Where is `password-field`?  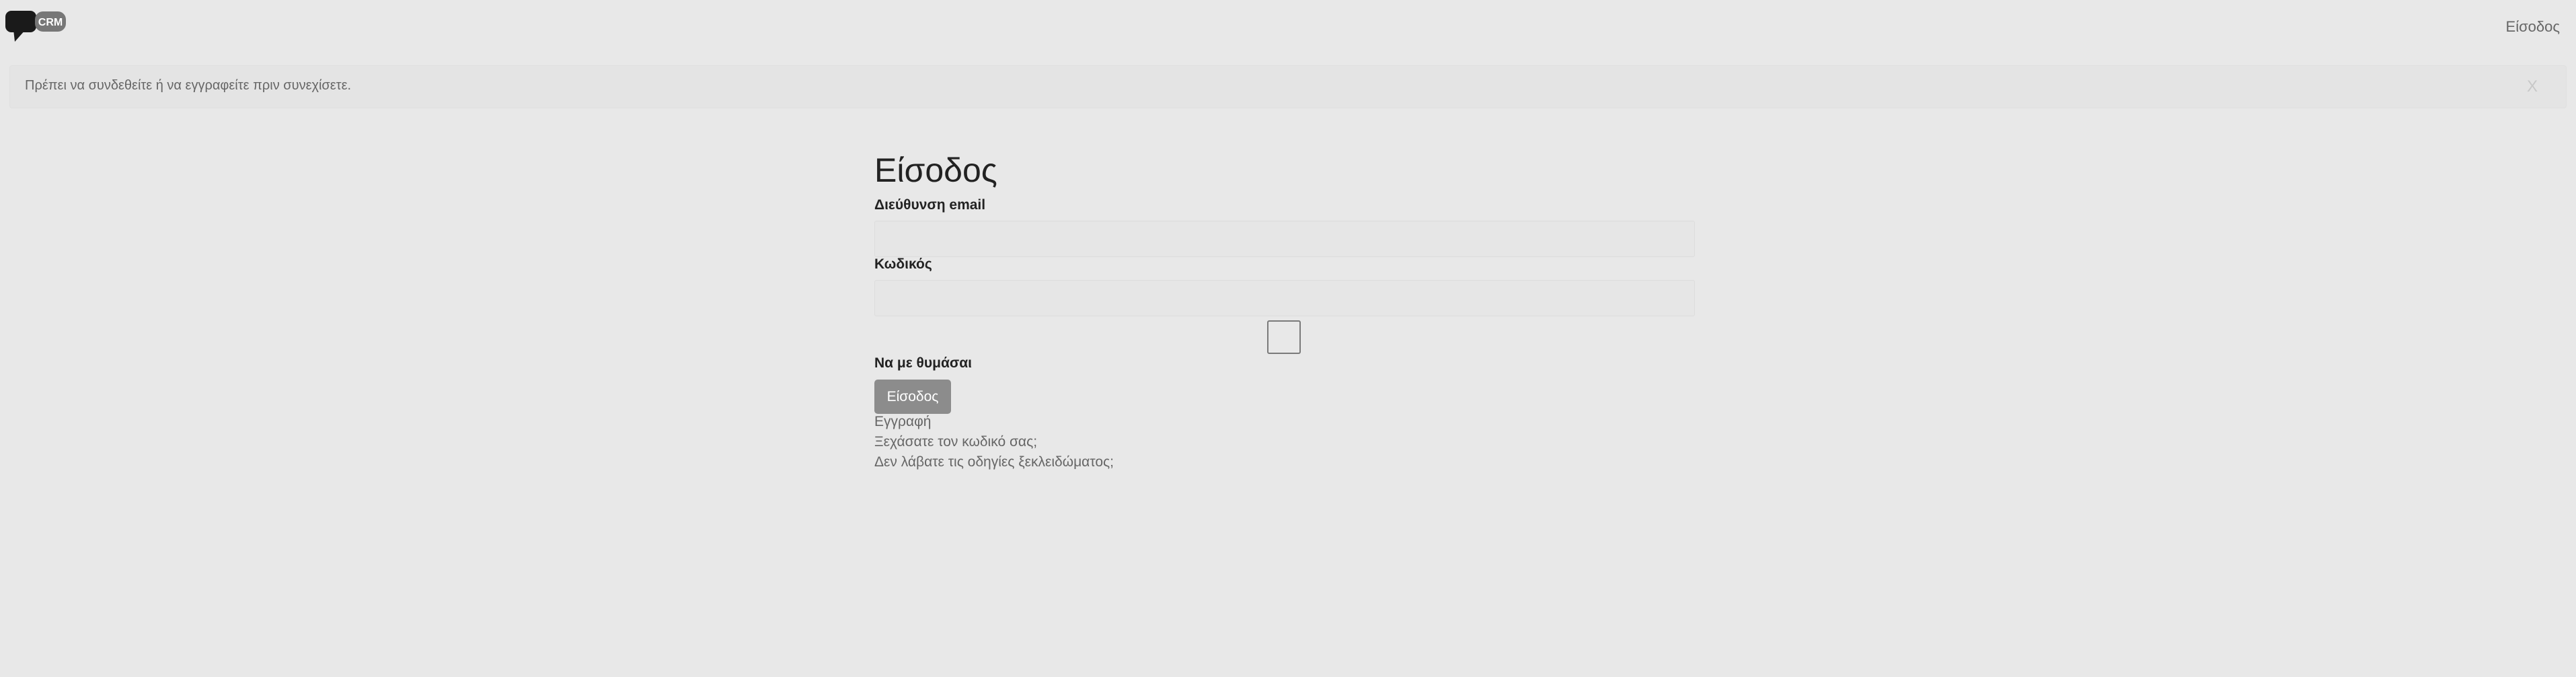 password-field is located at coordinates (1284, 298).